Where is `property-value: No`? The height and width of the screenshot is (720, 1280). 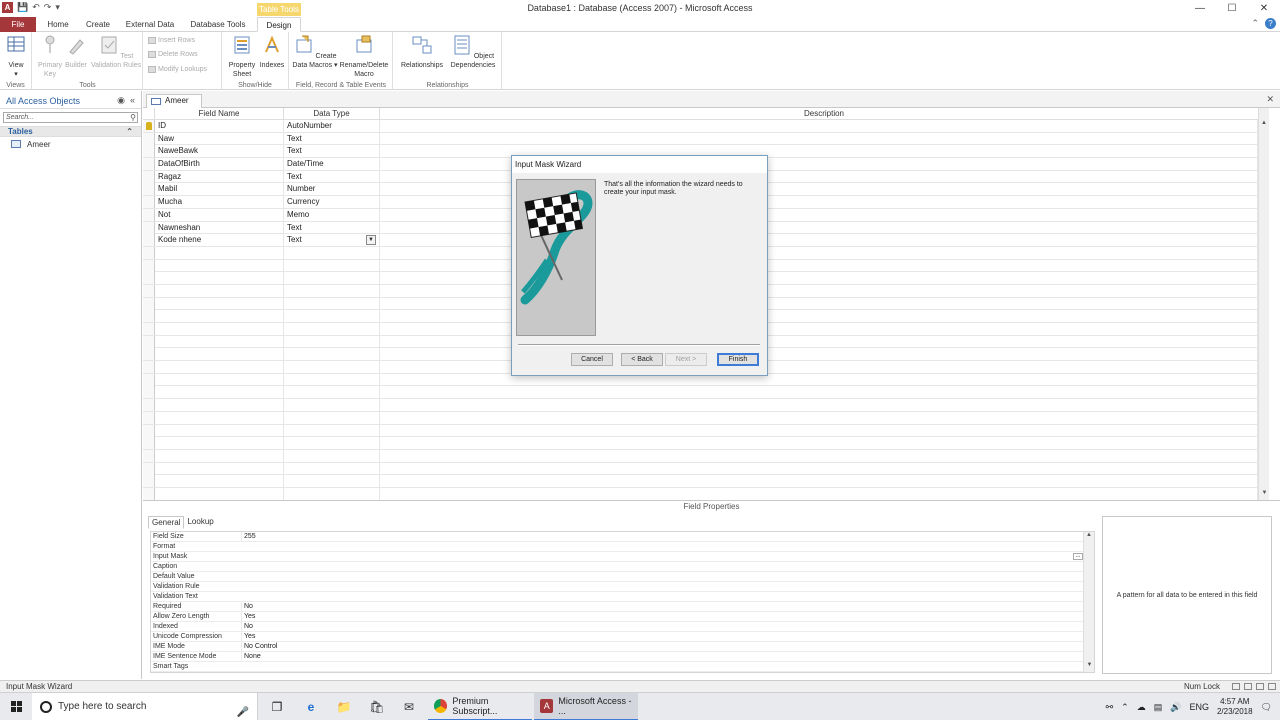
property-value: No is located at coordinates (661, 606).